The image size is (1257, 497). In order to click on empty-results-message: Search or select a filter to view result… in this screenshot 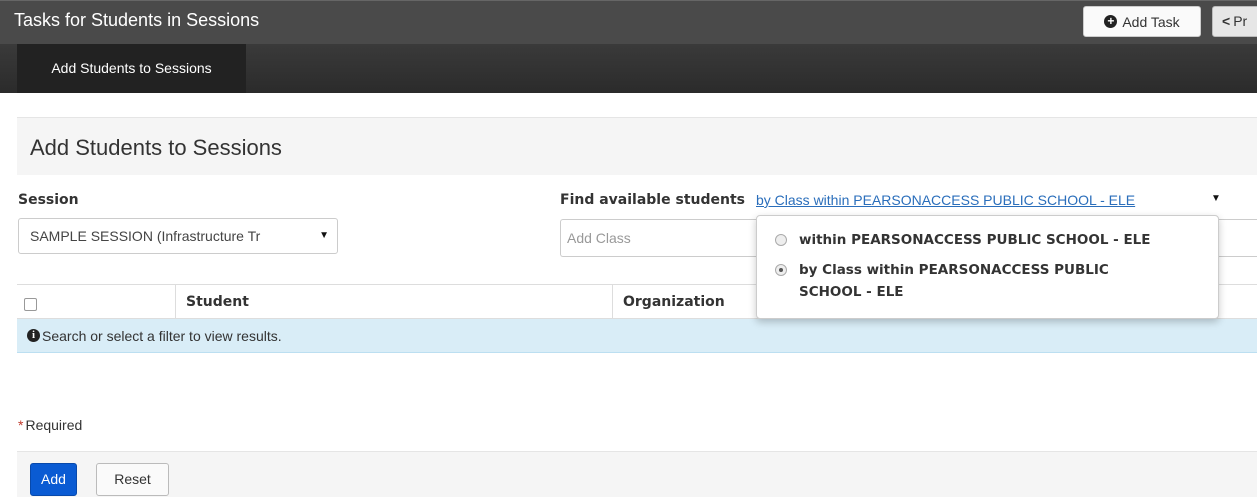, I will do `click(162, 336)`.